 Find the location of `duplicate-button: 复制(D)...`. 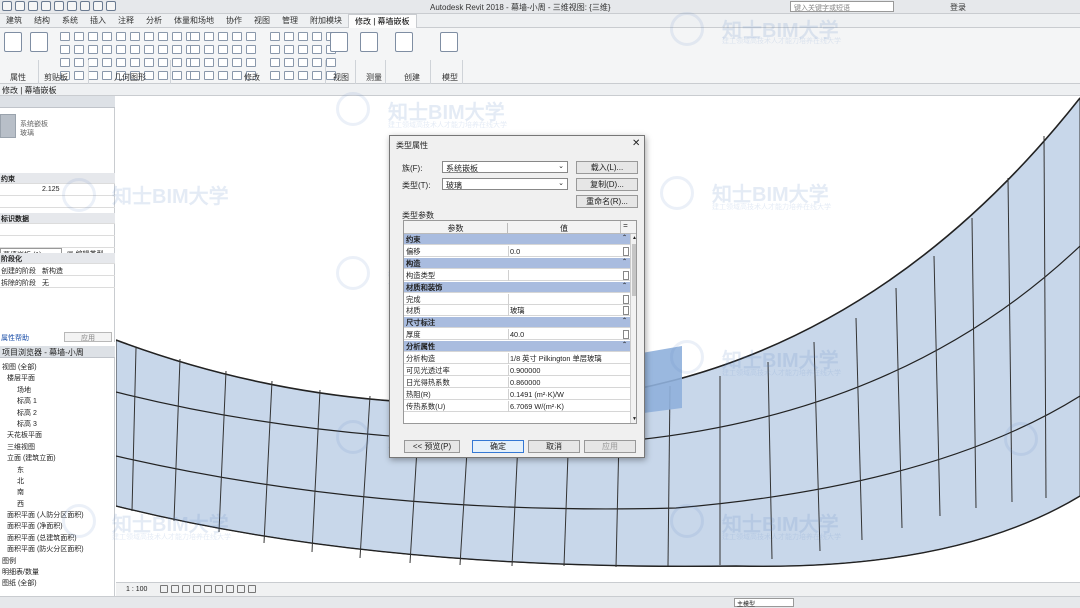

duplicate-button: 复制(D)... is located at coordinates (607, 184).